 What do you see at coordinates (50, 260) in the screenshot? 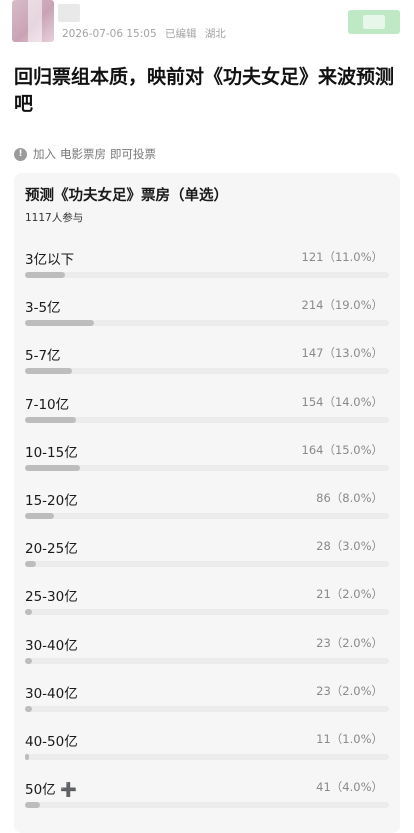
I see `poll-option-label: 3亿以下` at bounding box center [50, 260].